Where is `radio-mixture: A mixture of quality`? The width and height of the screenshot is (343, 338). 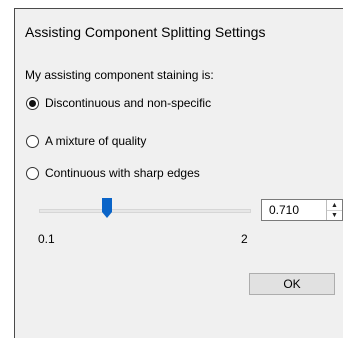 radio-mixture: A mixture of quality is located at coordinates (86, 141).